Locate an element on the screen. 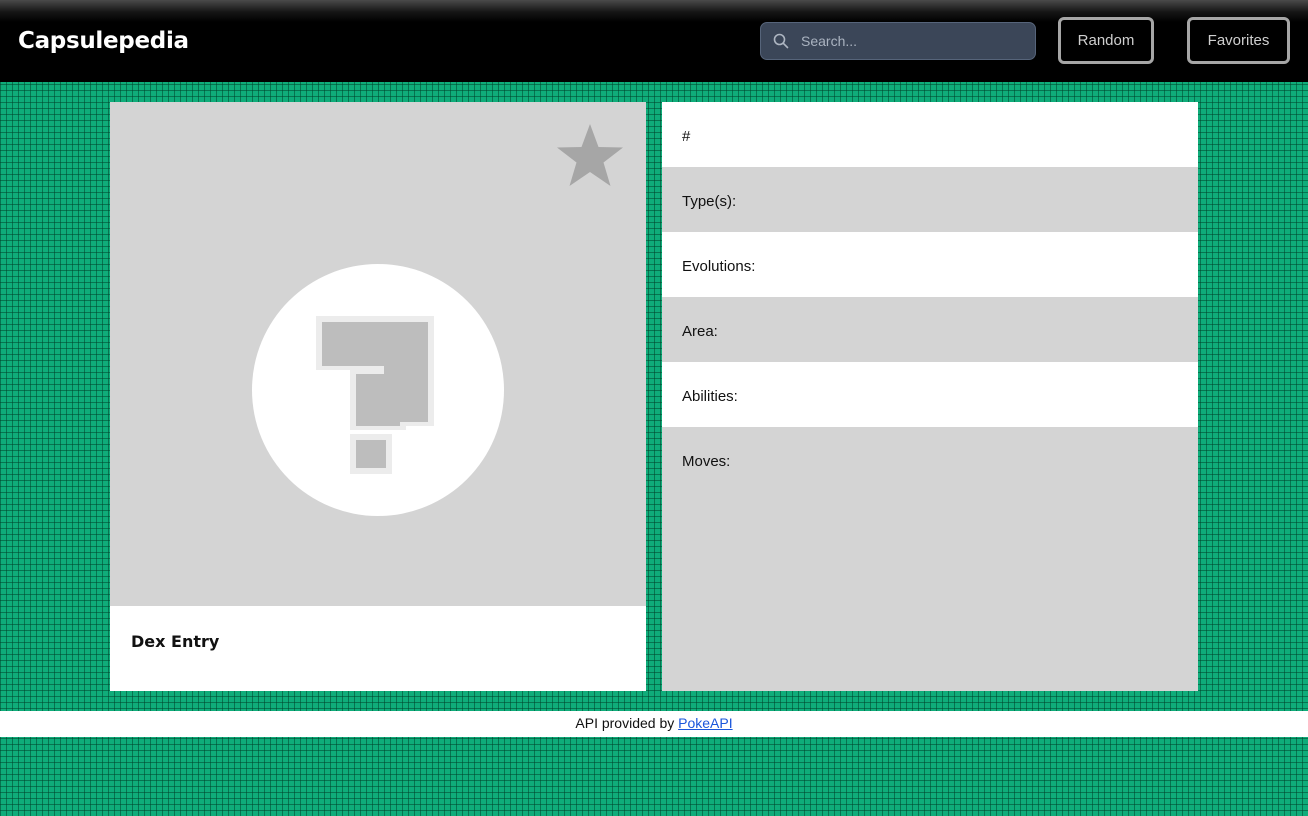 This screenshot has width=1308, height=816. footer: API provided by PokeAPI is located at coordinates (654, 724).